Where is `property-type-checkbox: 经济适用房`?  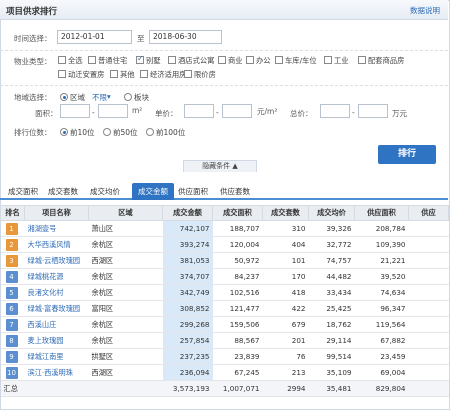 property-type-checkbox: 经济适用房 is located at coordinates (163, 75).